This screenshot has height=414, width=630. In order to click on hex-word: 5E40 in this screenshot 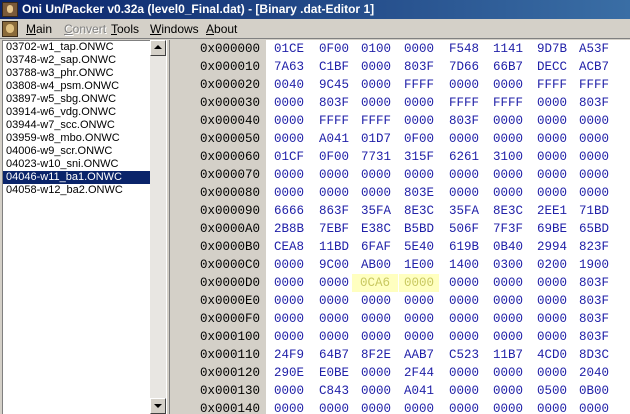, I will do `click(419, 247)`.